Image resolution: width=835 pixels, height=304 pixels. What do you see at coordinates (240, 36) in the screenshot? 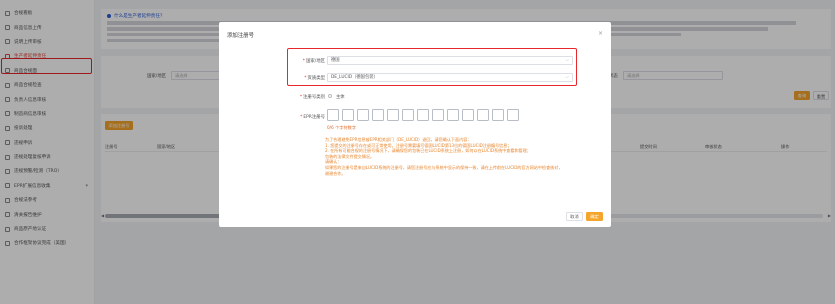
I see `dialog-title: 添加注册号` at bounding box center [240, 36].